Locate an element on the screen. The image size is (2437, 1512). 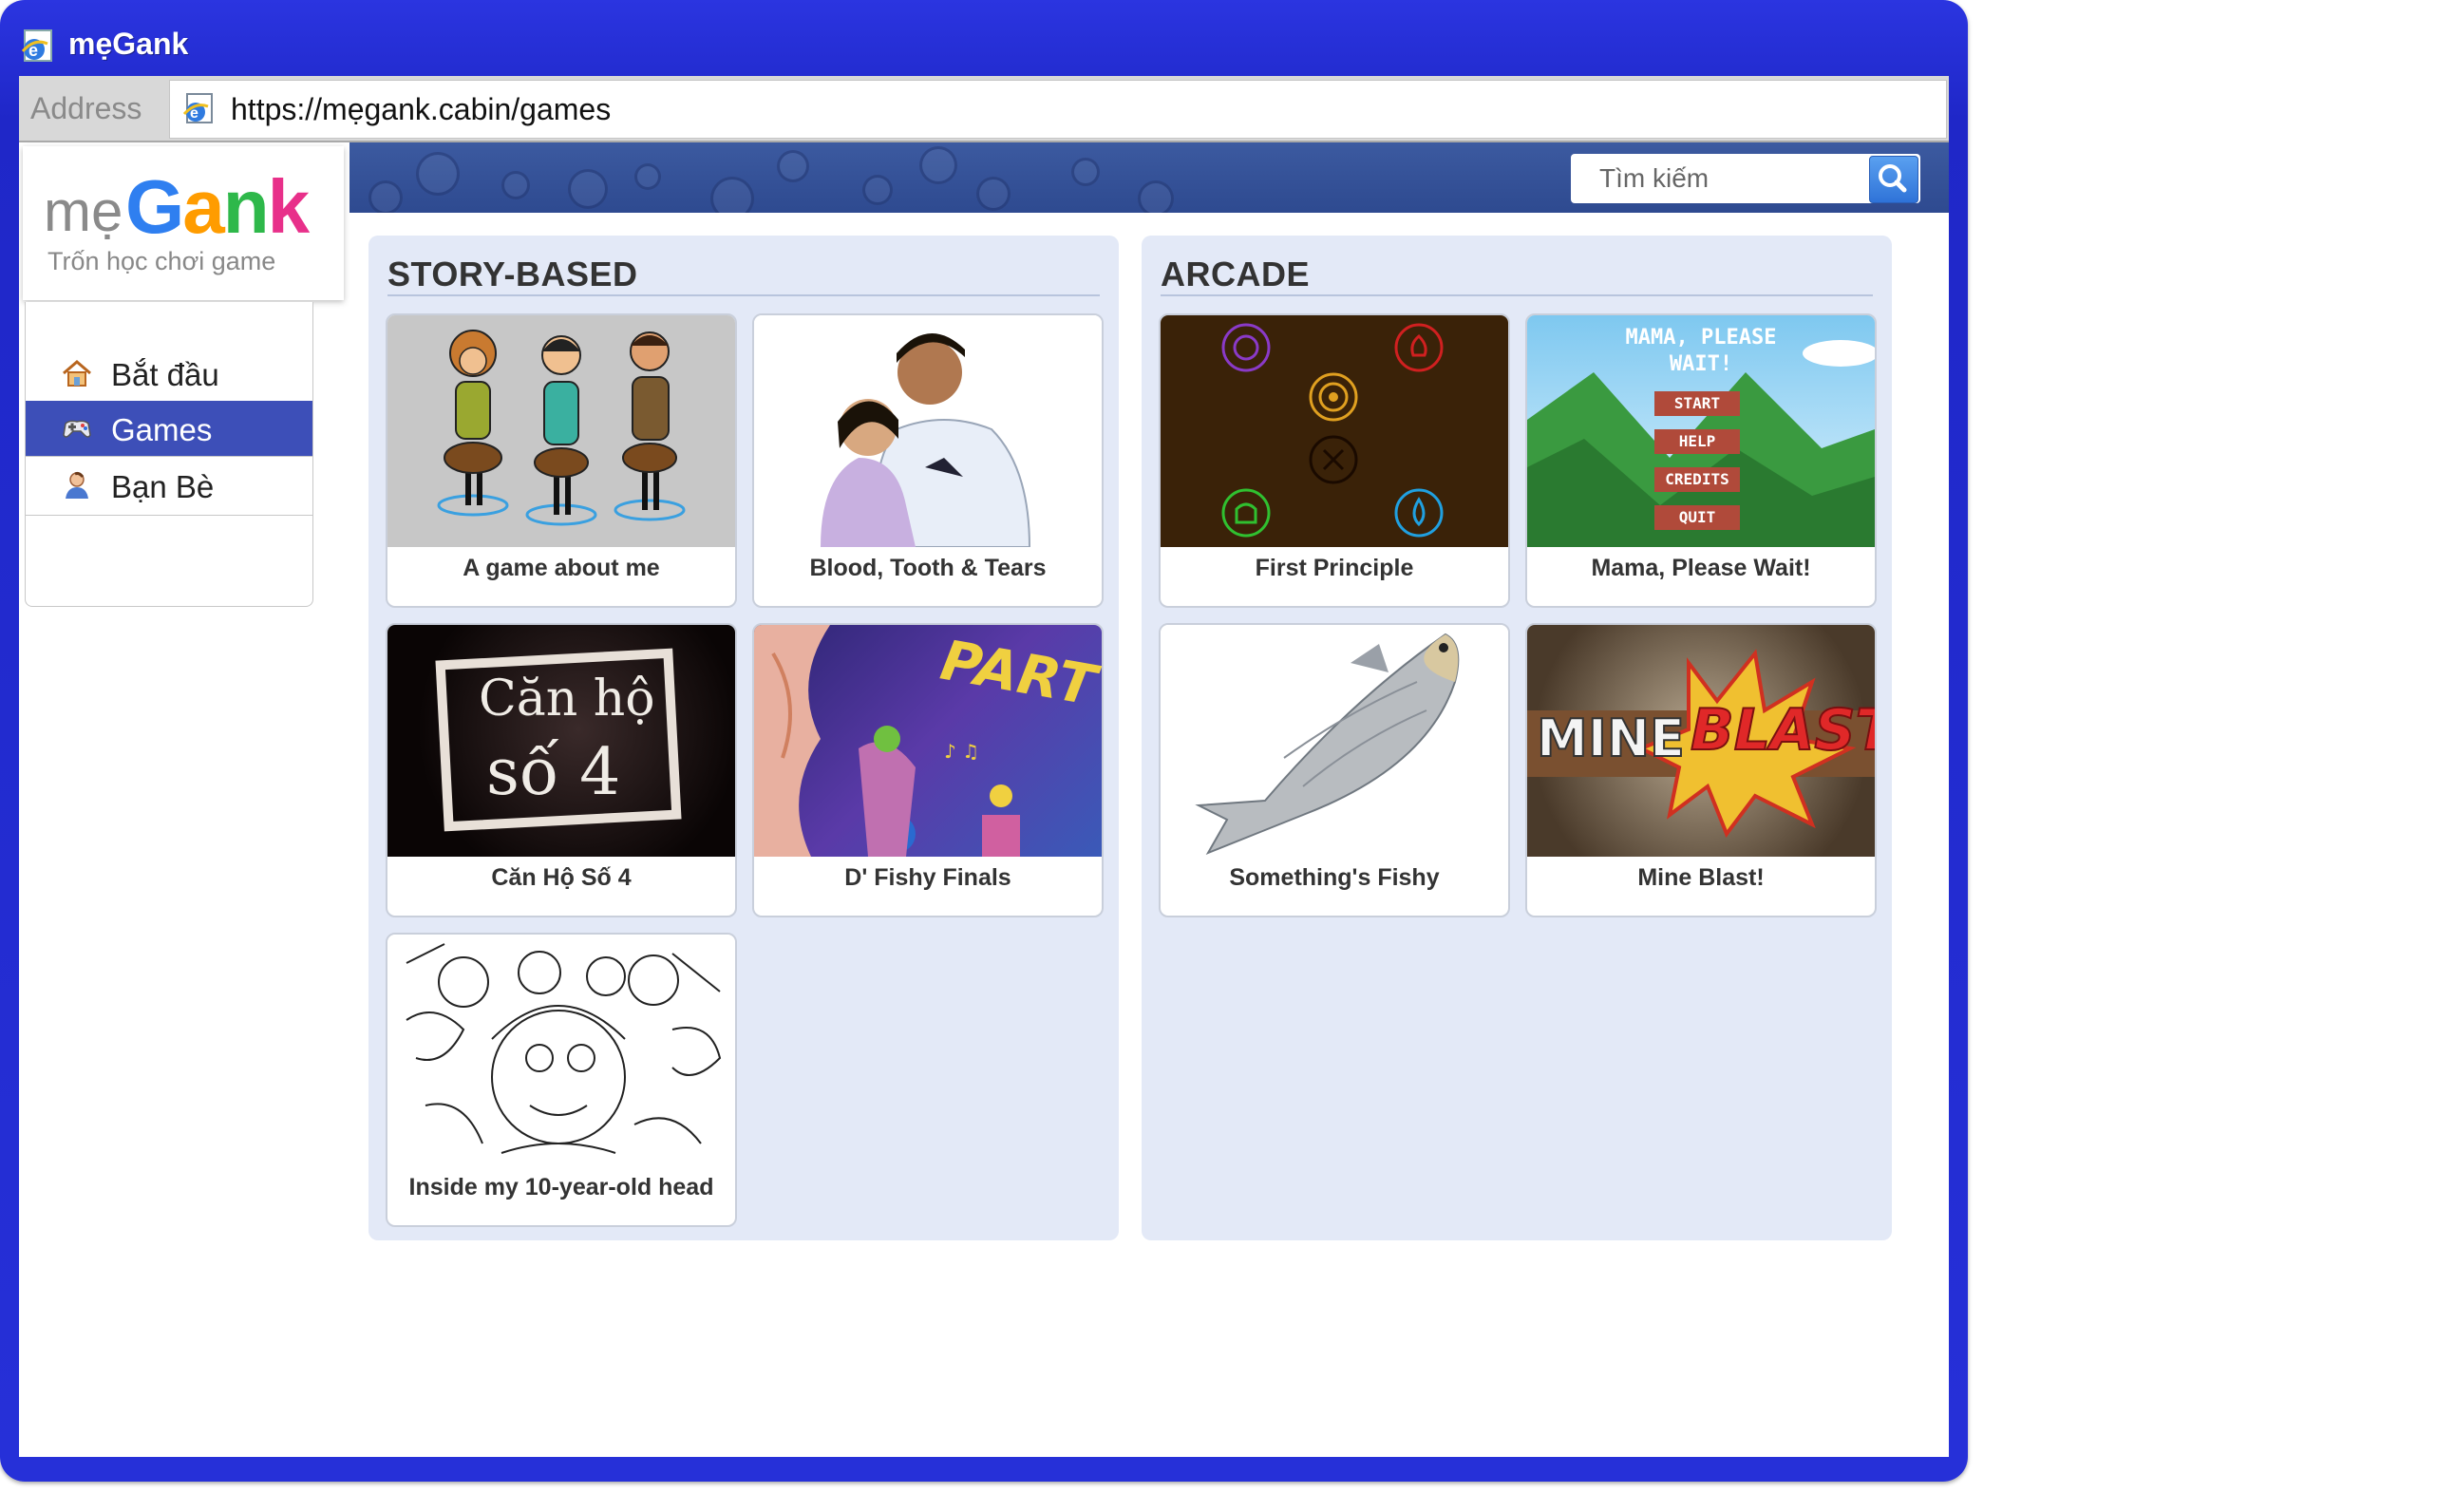
url-text: https://mẹgank.cabin/games is located at coordinates (421, 110).